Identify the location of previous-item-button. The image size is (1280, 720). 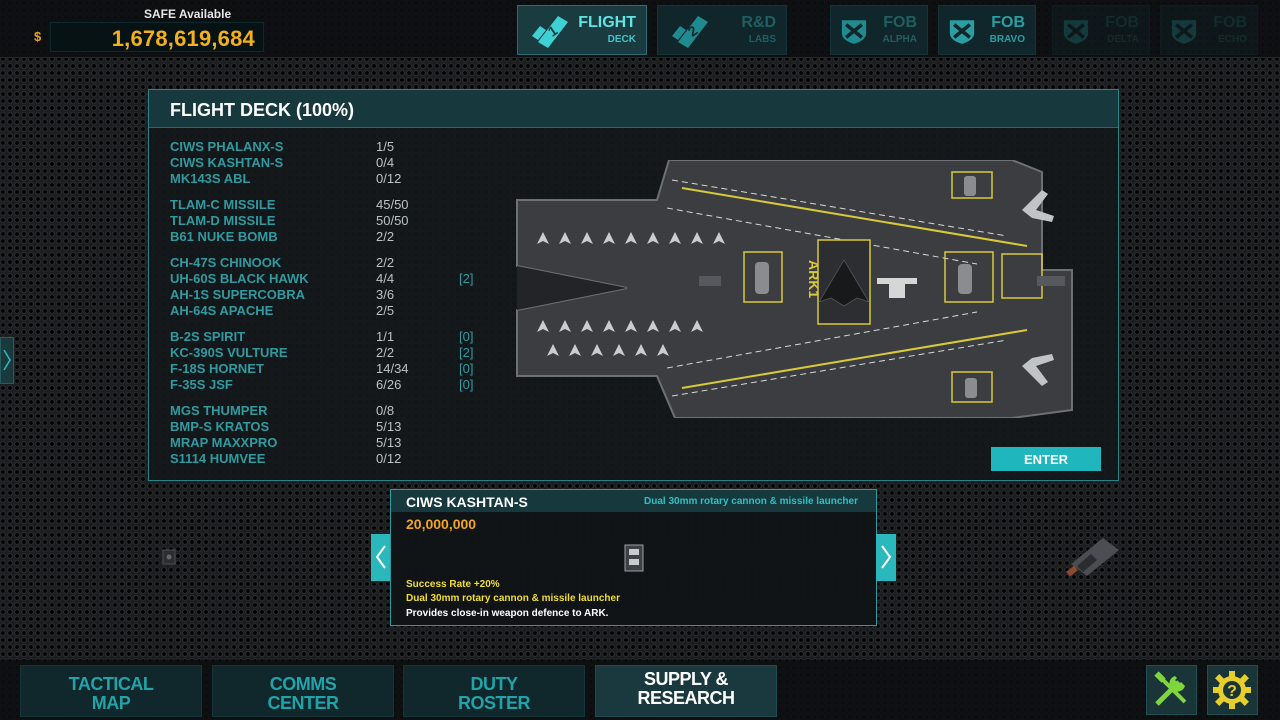
(381, 557).